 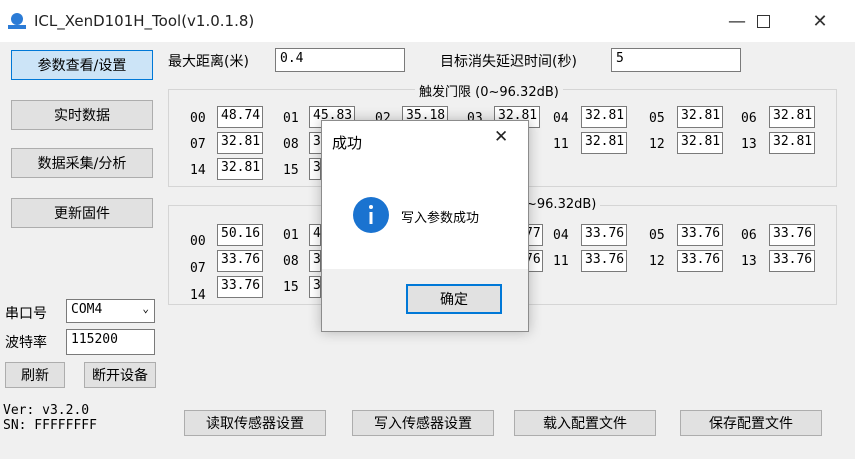 I want to click on save-config-button: 保存配置文件, so click(x=751, y=423).